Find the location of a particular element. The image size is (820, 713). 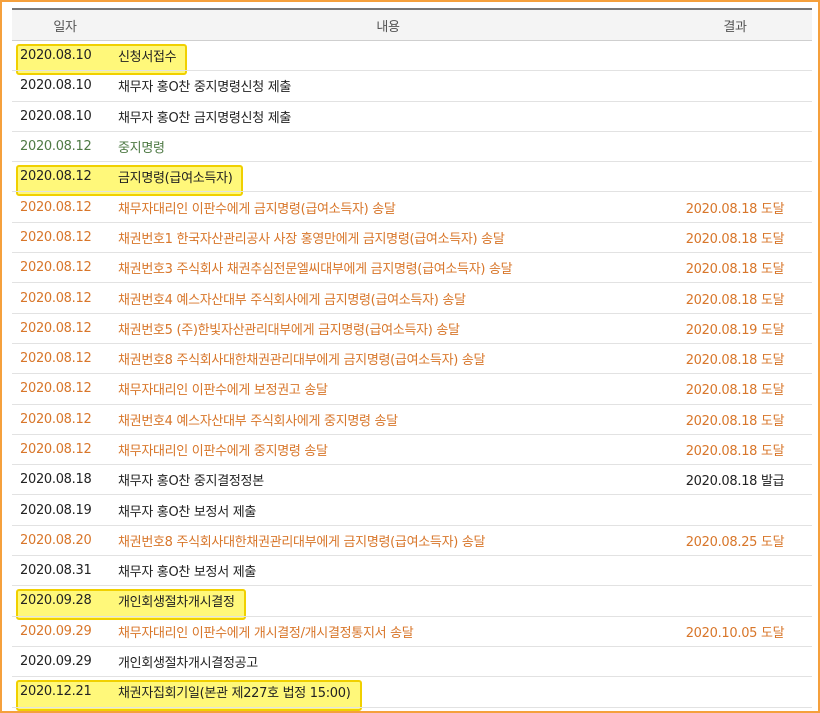

date-text: 2020.08.18 is located at coordinates (56, 480).